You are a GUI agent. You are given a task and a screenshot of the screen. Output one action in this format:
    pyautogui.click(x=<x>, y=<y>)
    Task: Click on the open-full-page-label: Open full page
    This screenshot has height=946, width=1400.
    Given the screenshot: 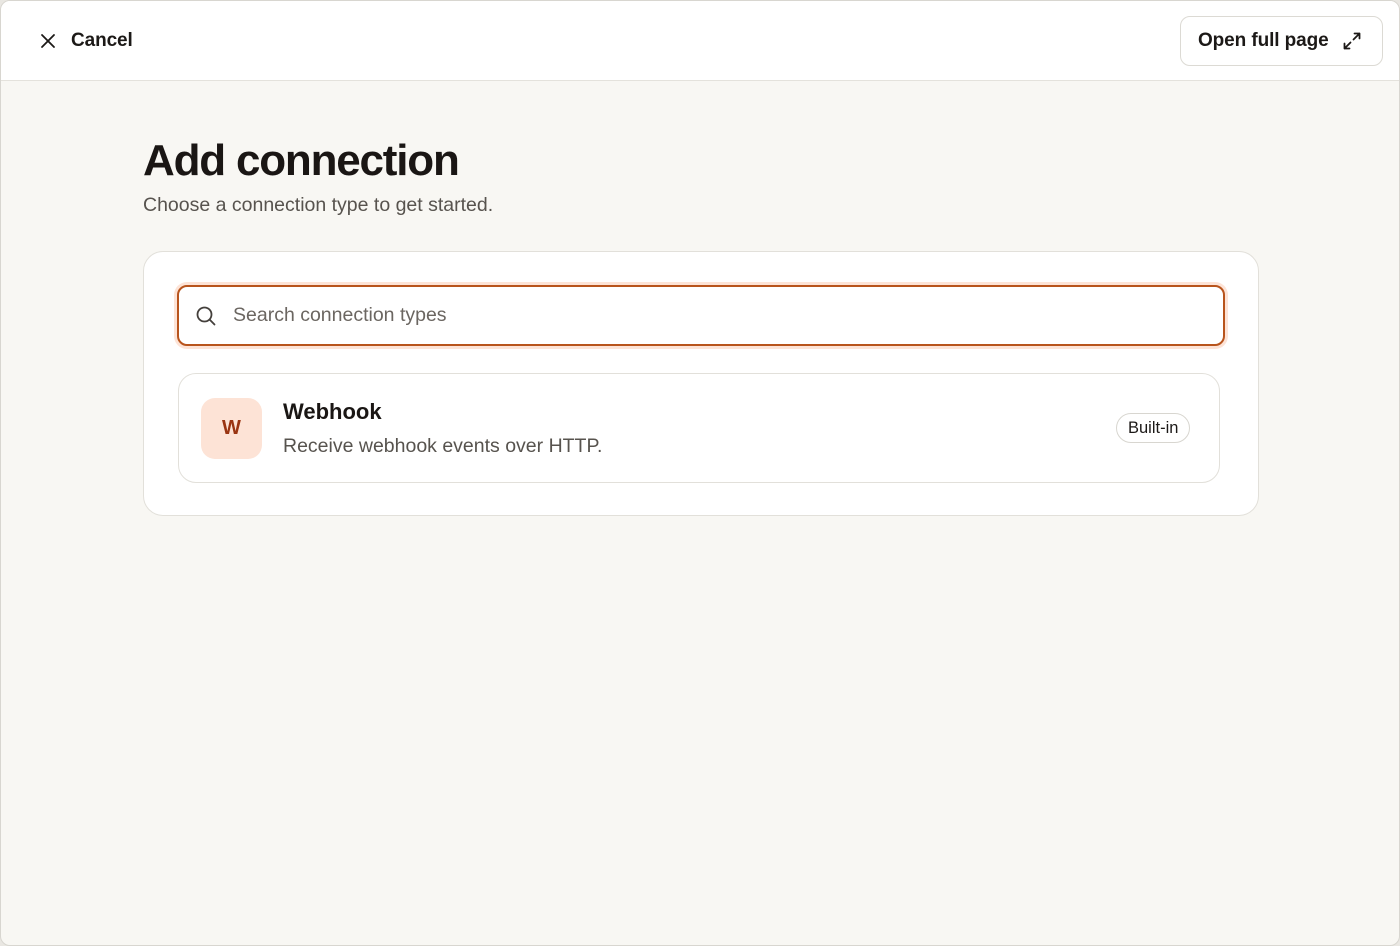 What is the action you would take?
    pyautogui.click(x=1263, y=40)
    